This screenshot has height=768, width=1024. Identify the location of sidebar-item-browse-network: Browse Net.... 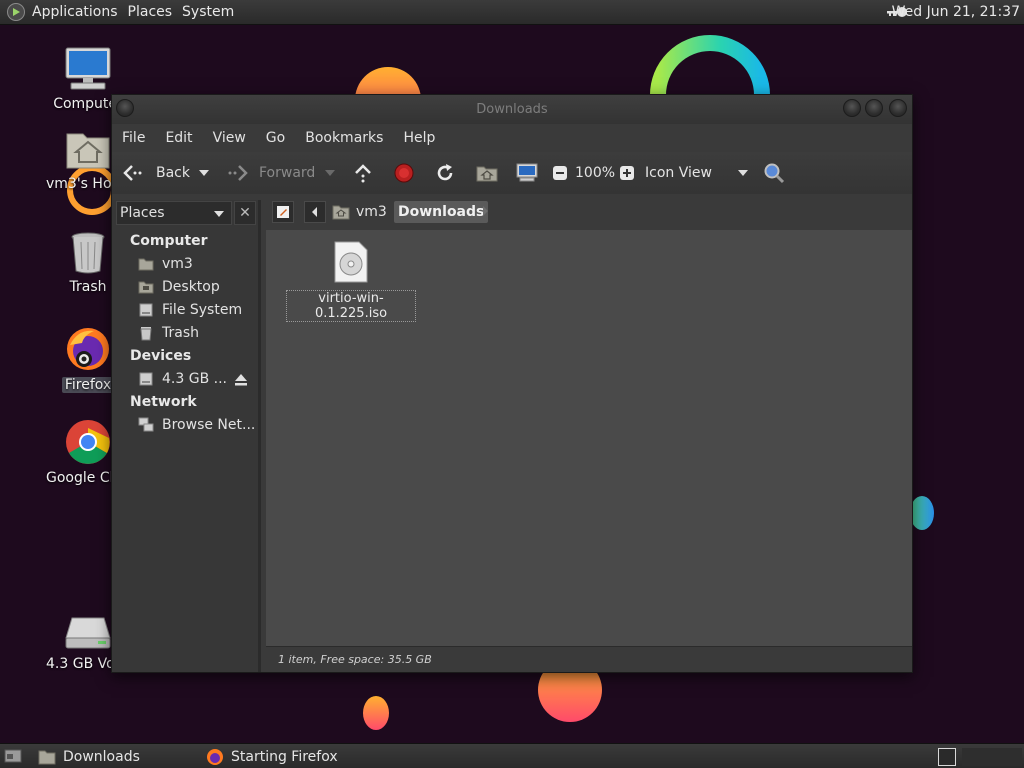
(196, 425).